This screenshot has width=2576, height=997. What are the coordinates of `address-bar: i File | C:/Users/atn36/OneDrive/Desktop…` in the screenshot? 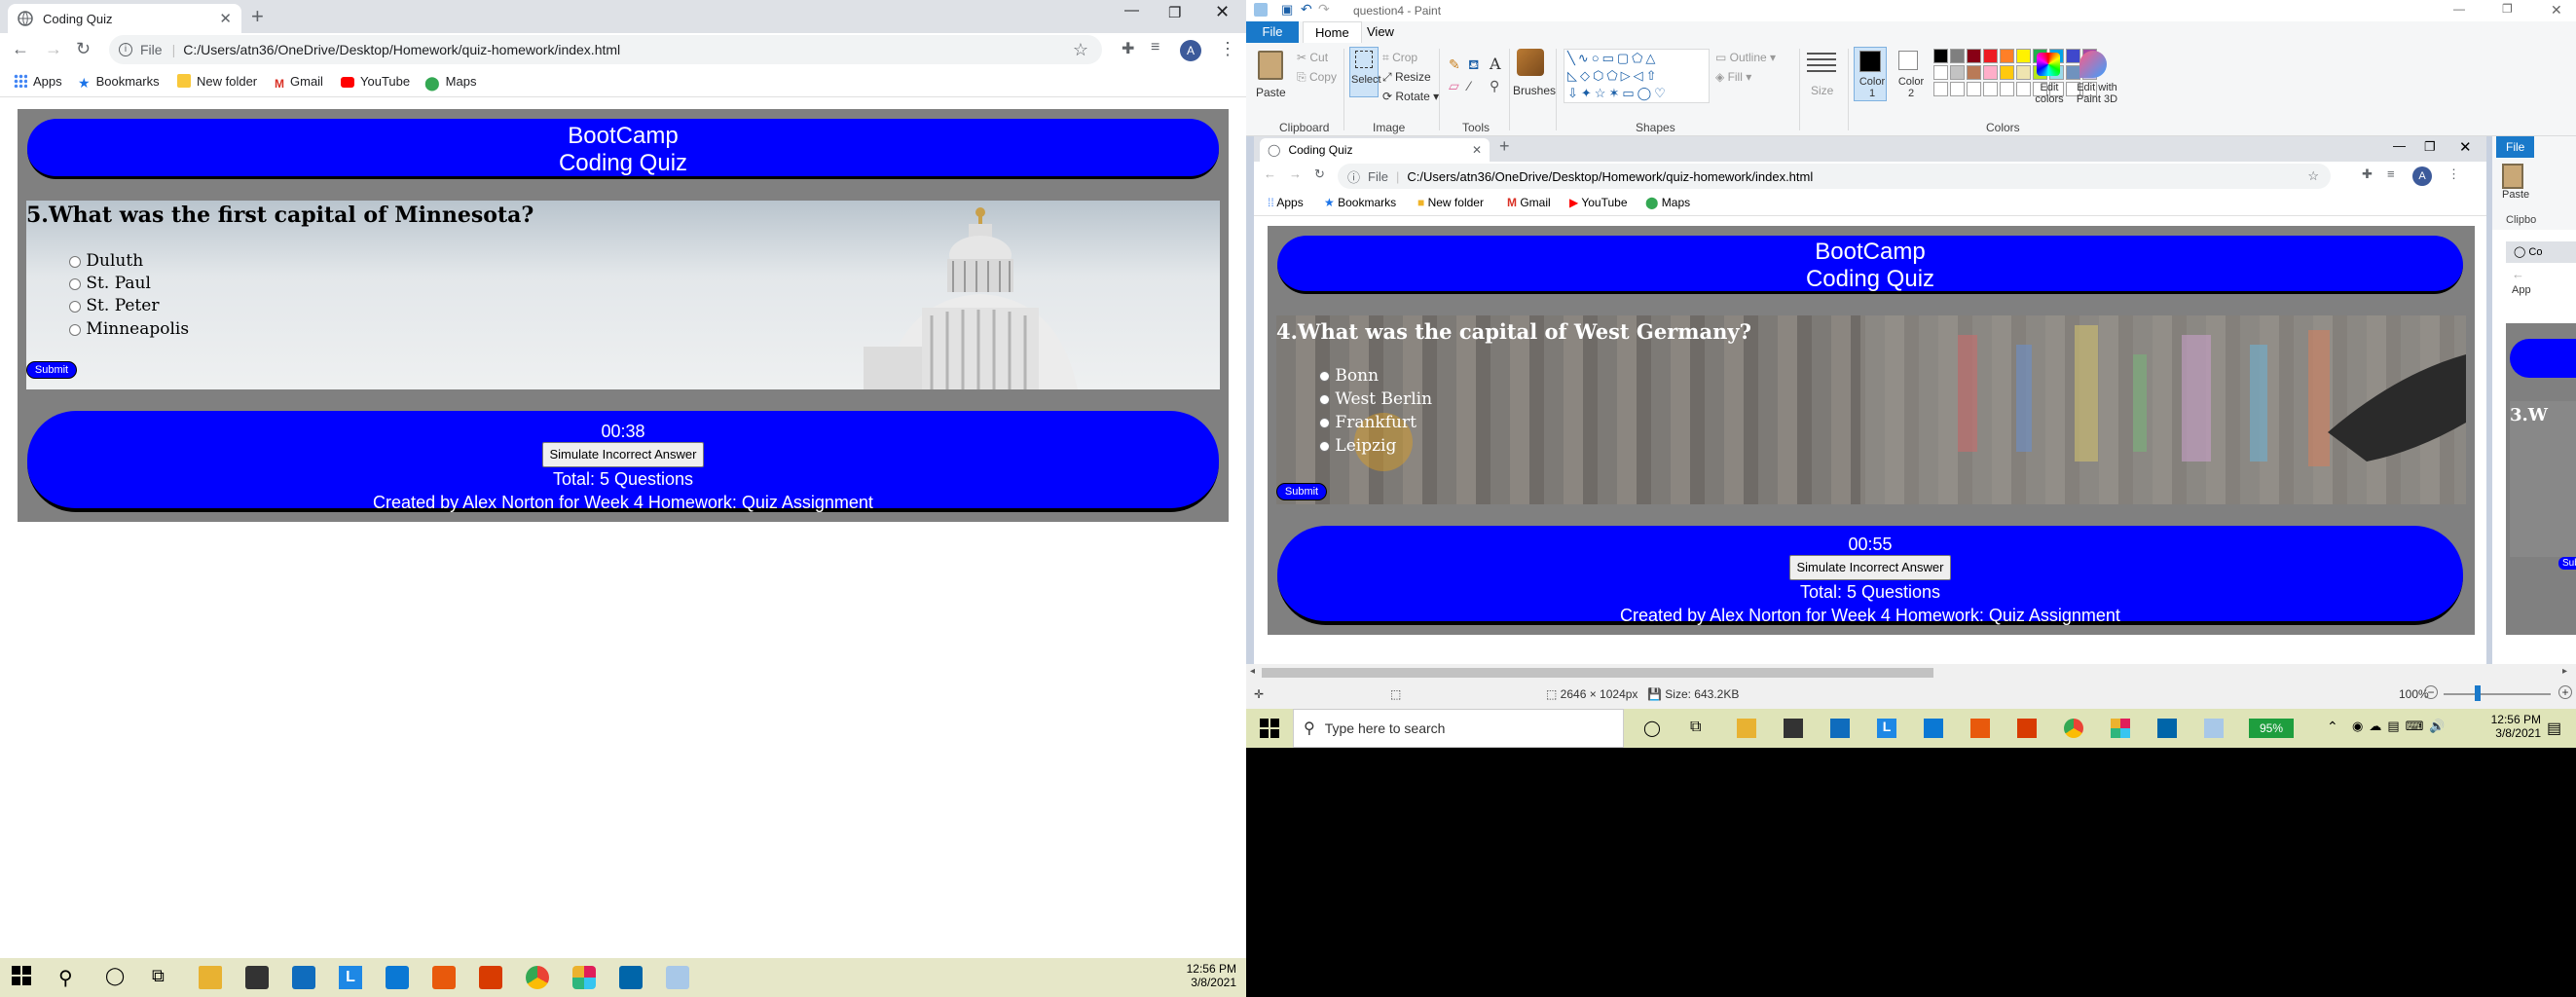 It's located at (605, 49).